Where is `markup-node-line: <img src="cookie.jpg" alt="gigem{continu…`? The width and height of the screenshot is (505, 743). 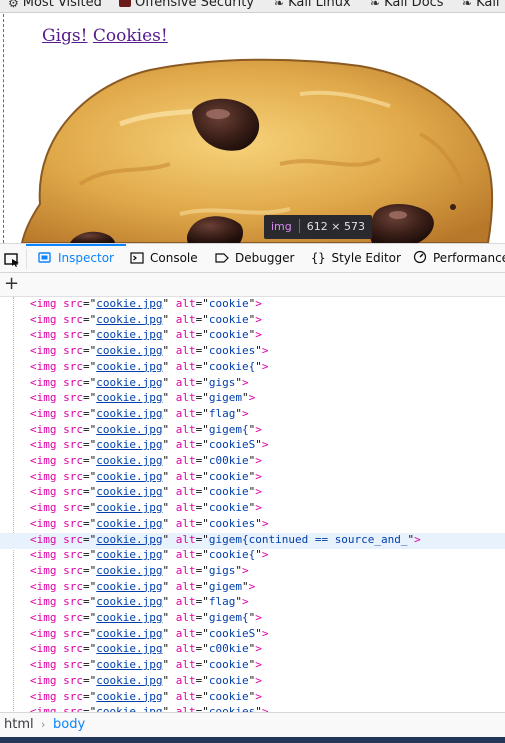 markup-node-line: <img src="cookie.jpg" alt="gigem{continu… is located at coordinates (252, 540).